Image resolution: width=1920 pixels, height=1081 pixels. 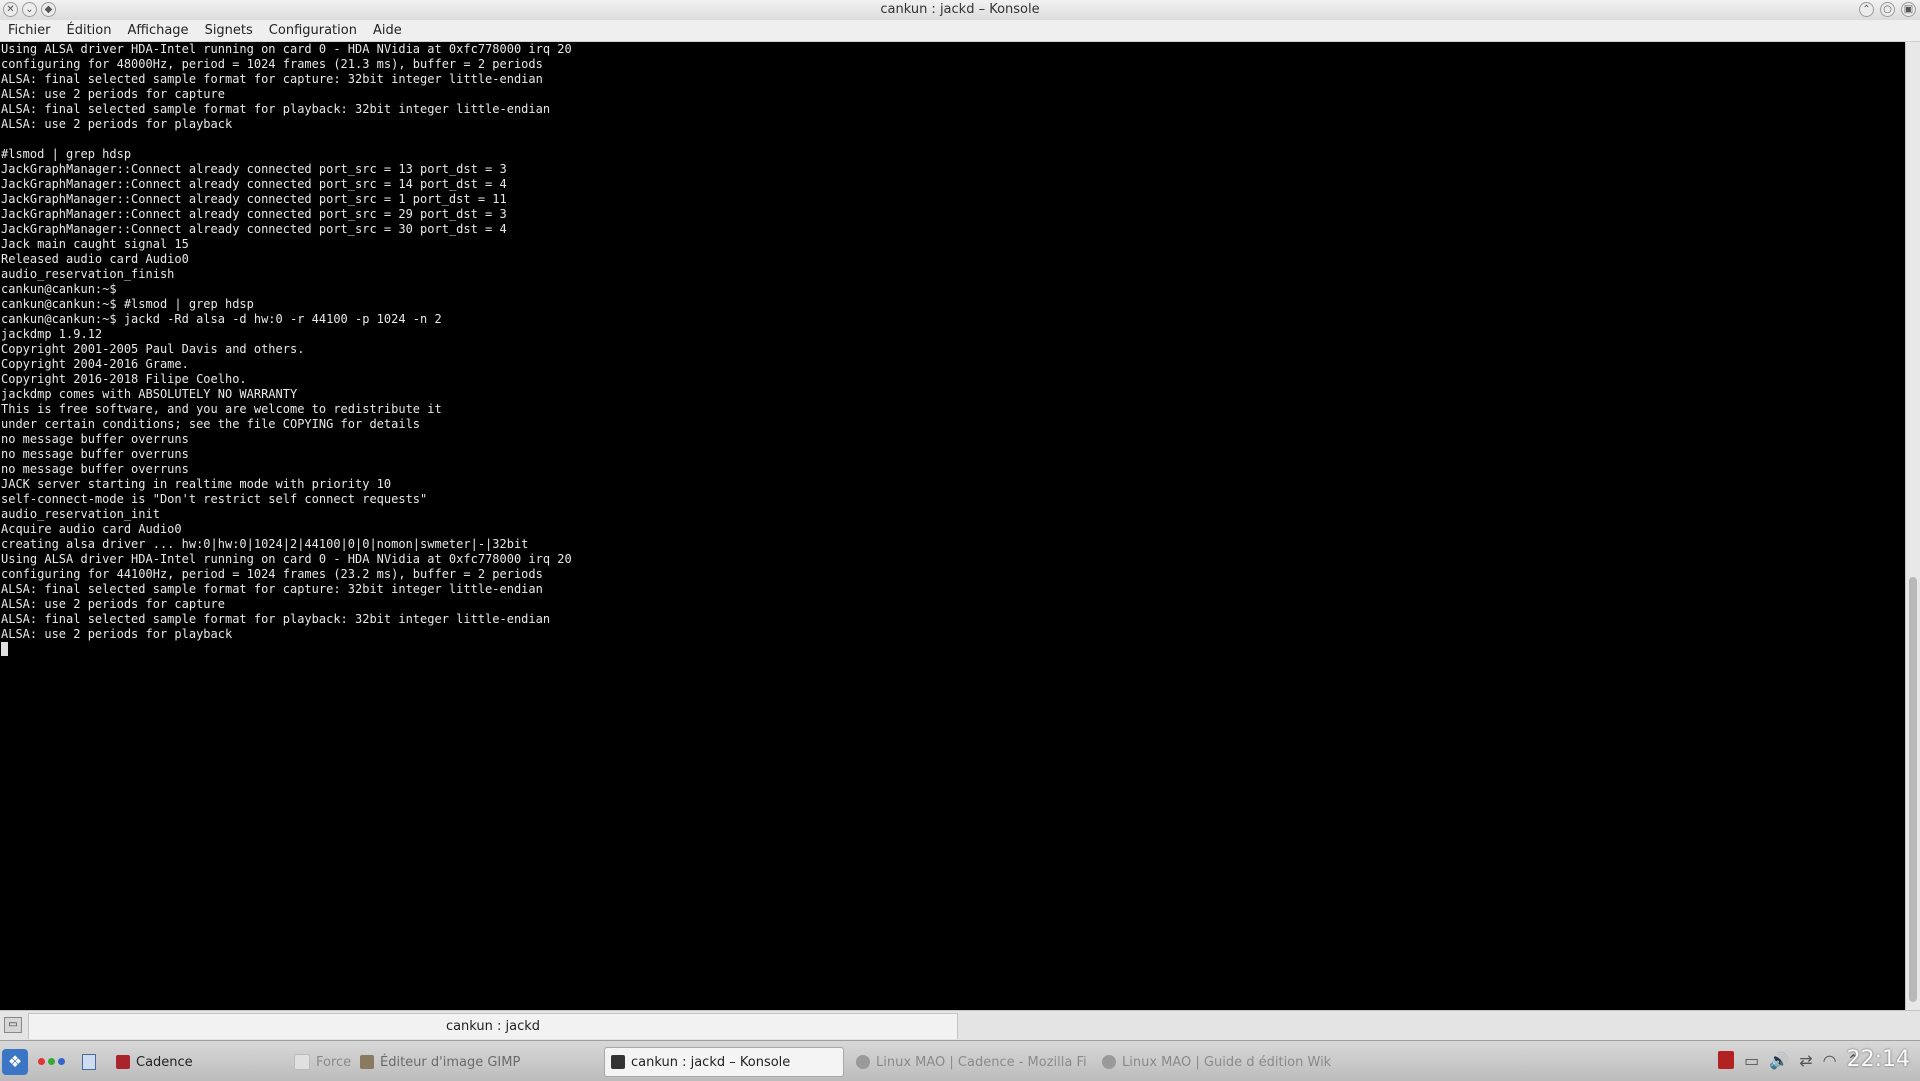 I want to click on window-icon, so click(x=302, y=1062).